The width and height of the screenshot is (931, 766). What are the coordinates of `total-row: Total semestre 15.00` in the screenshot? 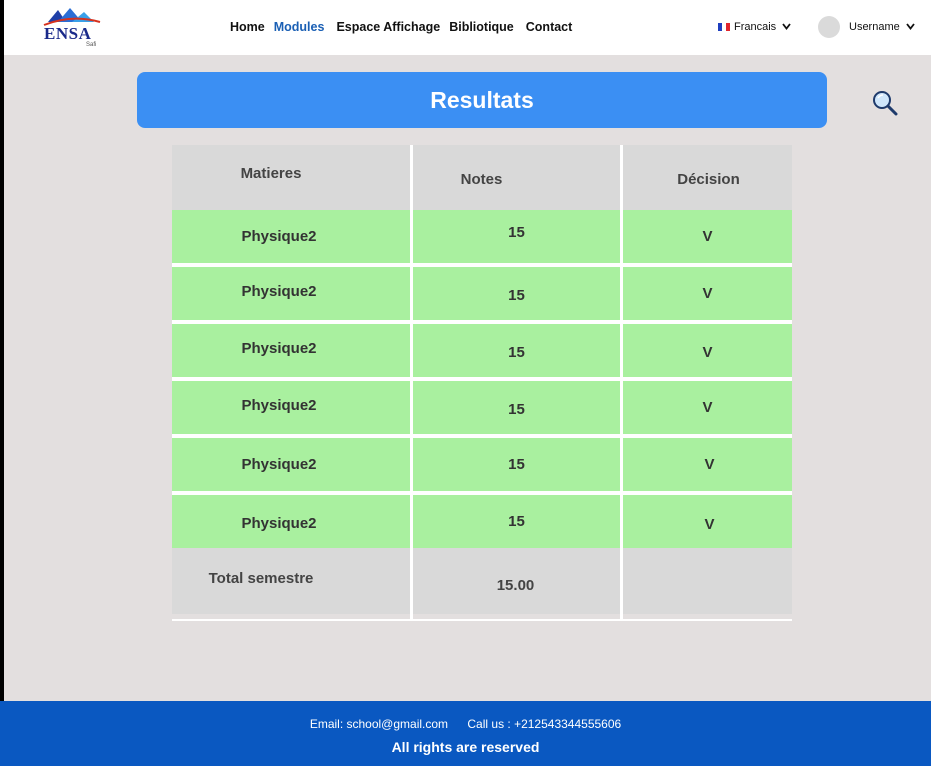 It's located at (482, 581).